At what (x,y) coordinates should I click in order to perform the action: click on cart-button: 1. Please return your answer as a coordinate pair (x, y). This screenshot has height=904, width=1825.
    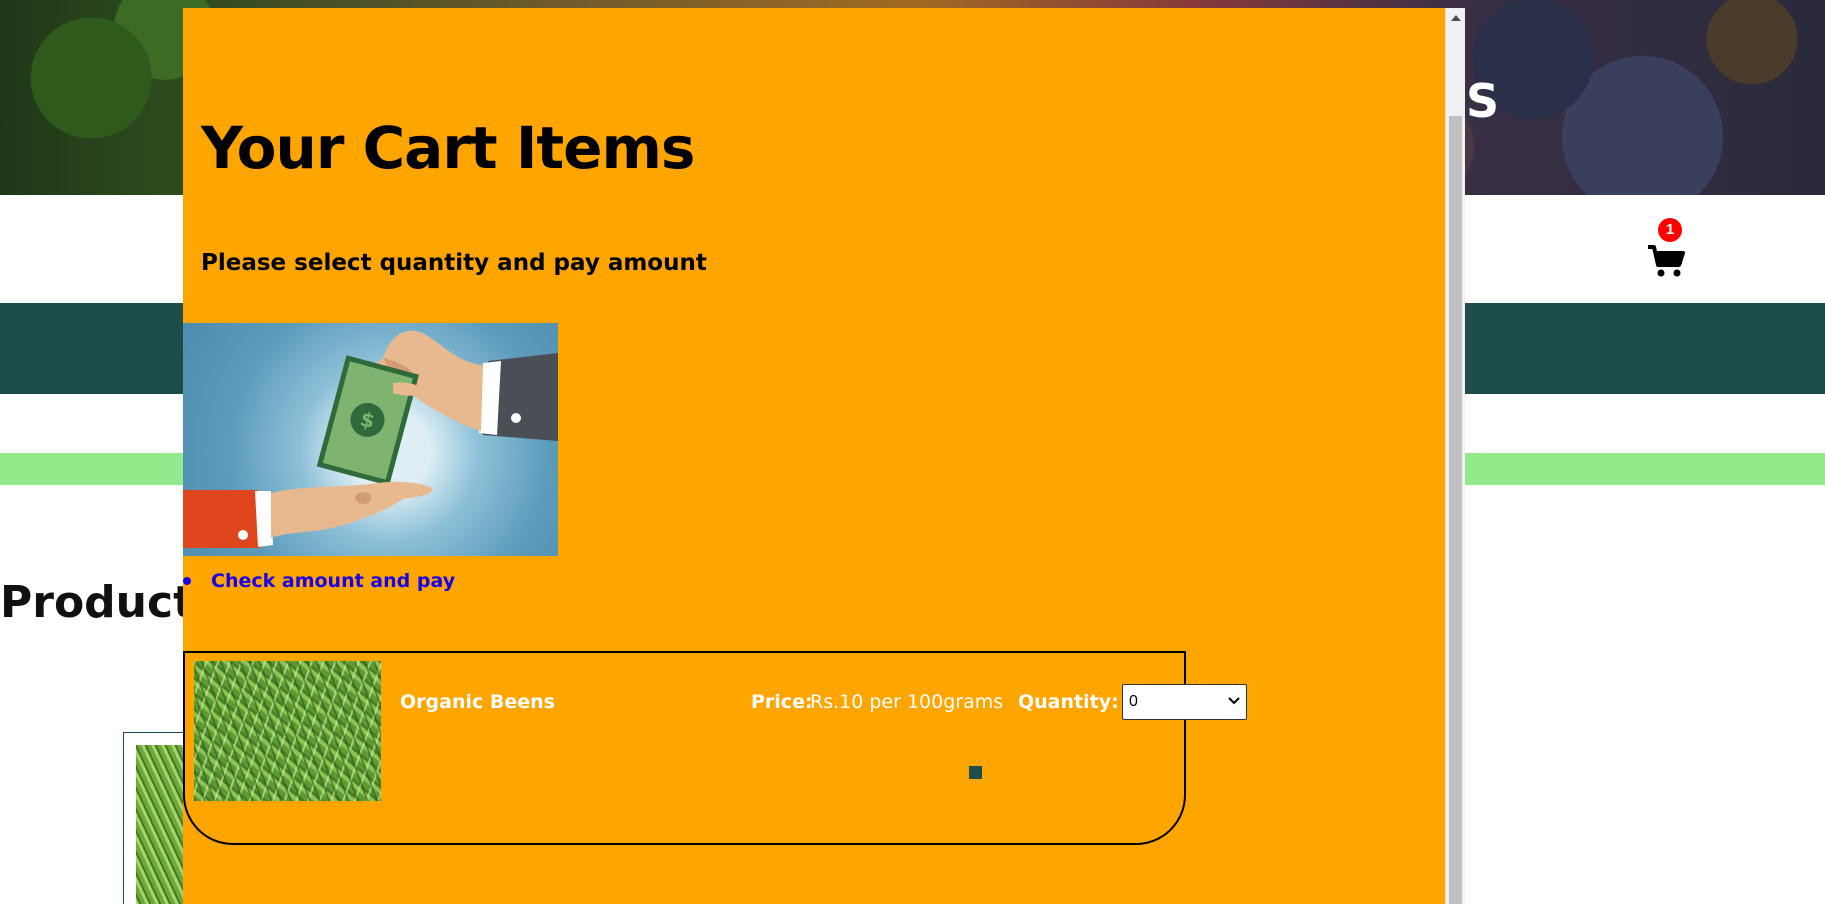
    Looking at the image, I should click on (1667, 251).